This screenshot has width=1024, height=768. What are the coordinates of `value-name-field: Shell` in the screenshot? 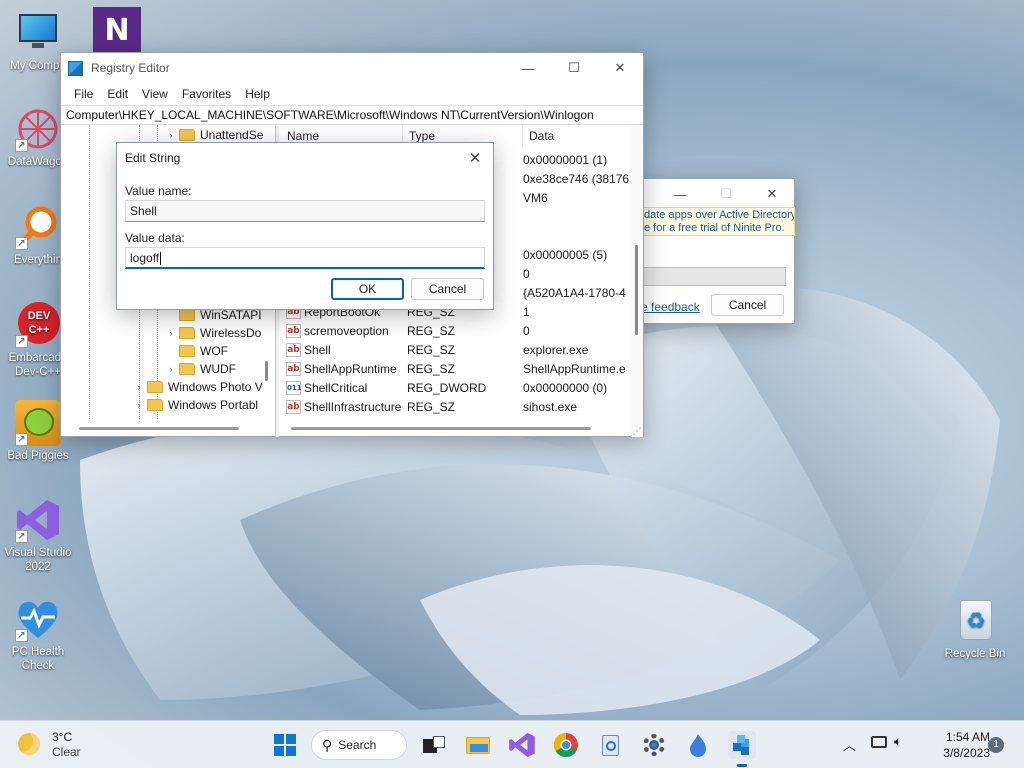 It's located at (305, 211).